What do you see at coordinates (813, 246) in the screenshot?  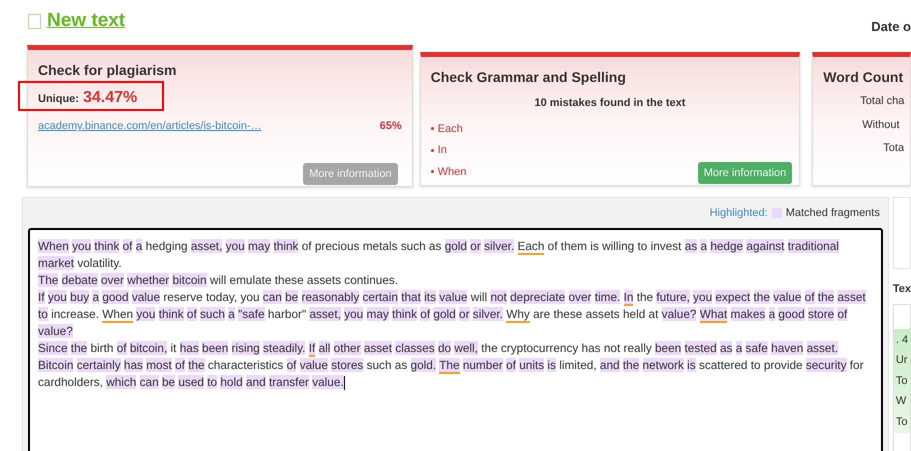 I see `matched-word: traditional` at bounding box center [813, 246].